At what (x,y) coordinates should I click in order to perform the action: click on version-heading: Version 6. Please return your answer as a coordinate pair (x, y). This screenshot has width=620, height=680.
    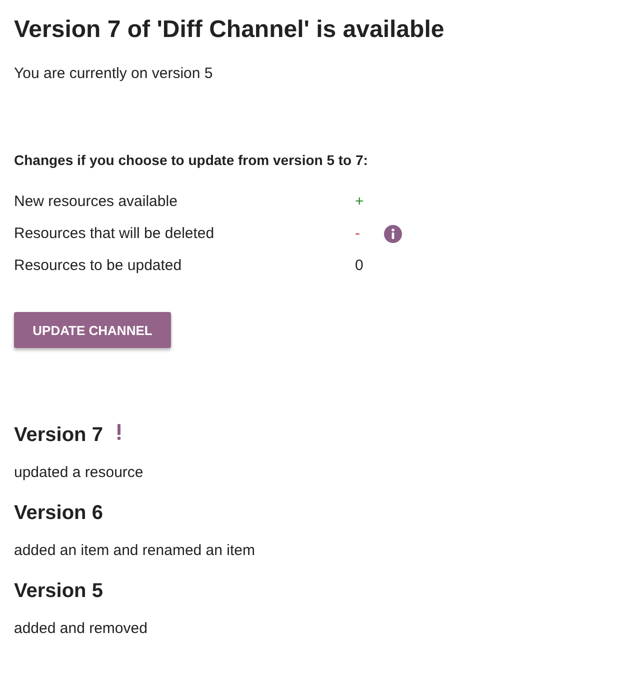
    Looking at the image, I should click on (58, 513).